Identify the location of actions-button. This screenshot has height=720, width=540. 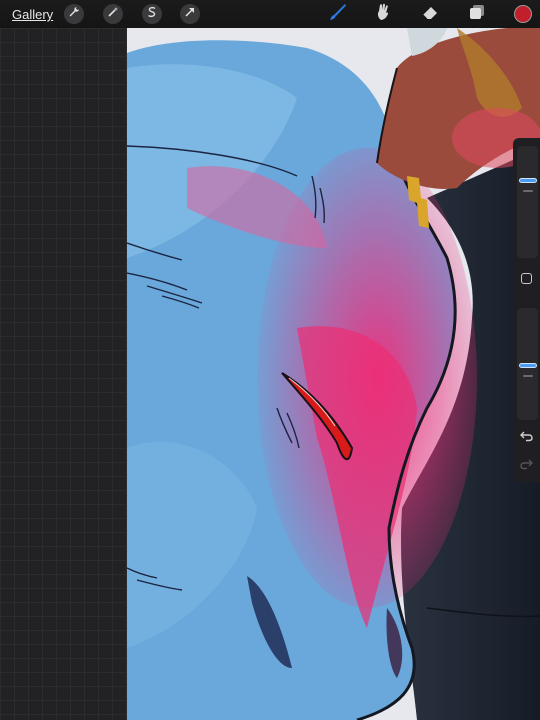
(74, 14).